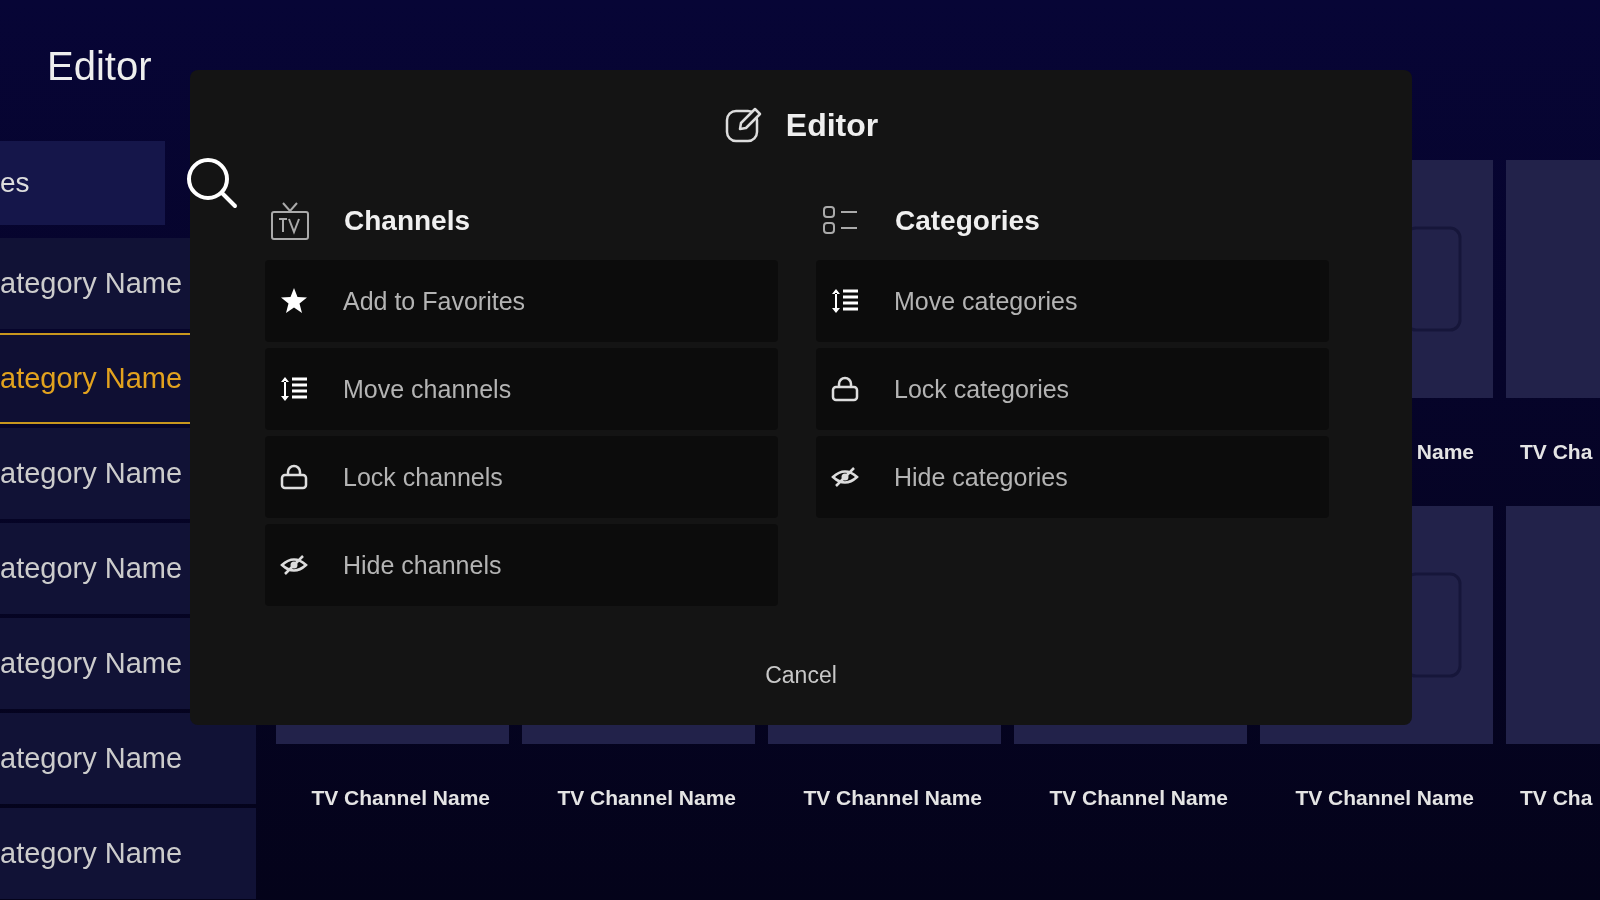 The height and width of the screenshot is (900, 1600). What do you see at coordinates (1445, 452) in the screenshot?
I see `channel-name: Name` at bounding box center [1445, 452].